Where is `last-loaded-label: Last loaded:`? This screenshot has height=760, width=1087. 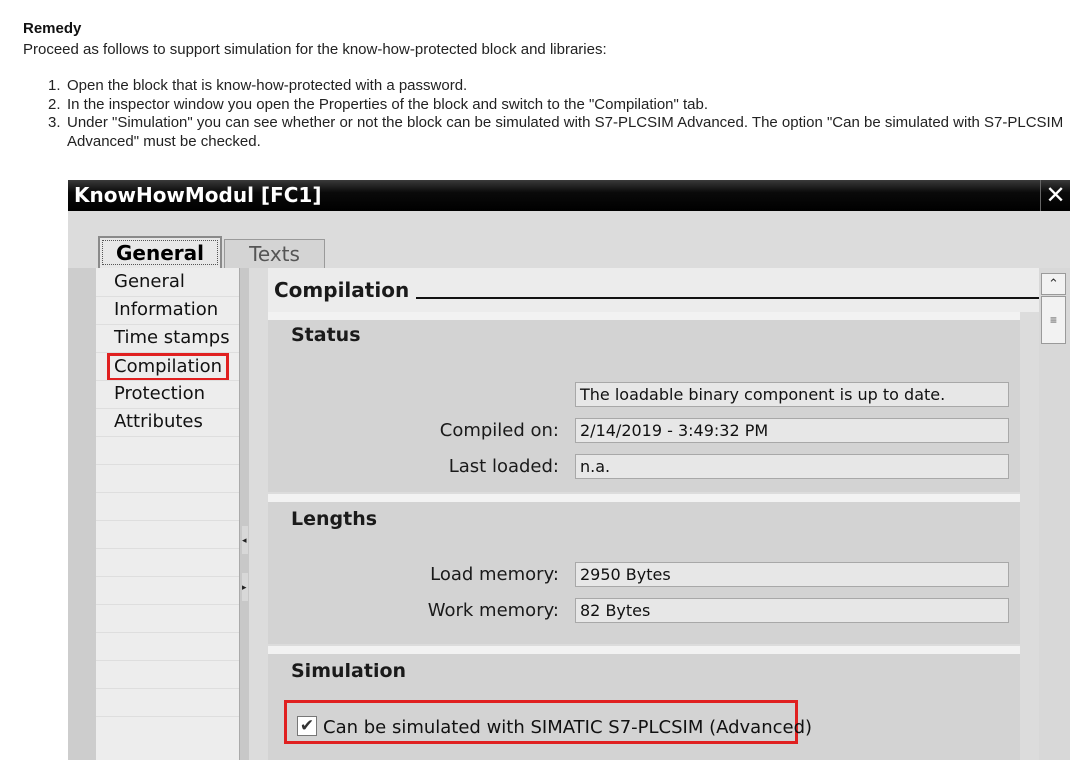 last-loaded-label: Last loaded: is located at coordinates (503, 466).